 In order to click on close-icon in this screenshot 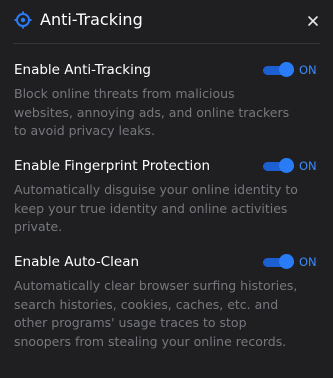, I will do `click(313, 21)`.